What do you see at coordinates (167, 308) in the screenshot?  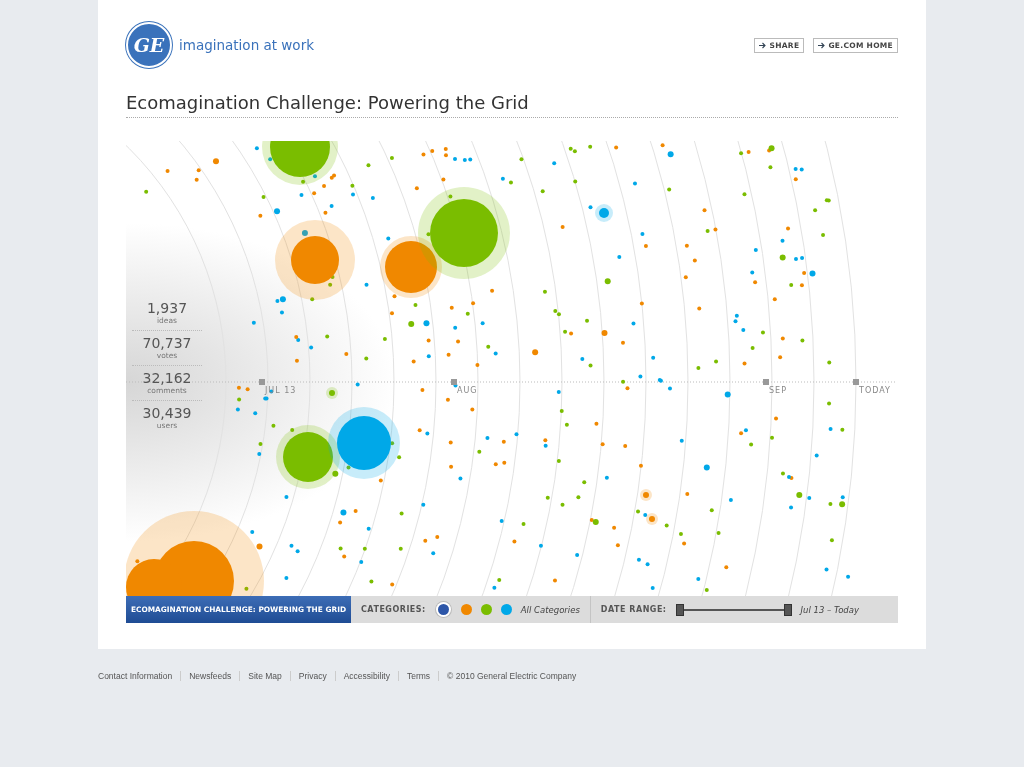 I see `stat-value: 1,937` at bounding box center [167, 308].